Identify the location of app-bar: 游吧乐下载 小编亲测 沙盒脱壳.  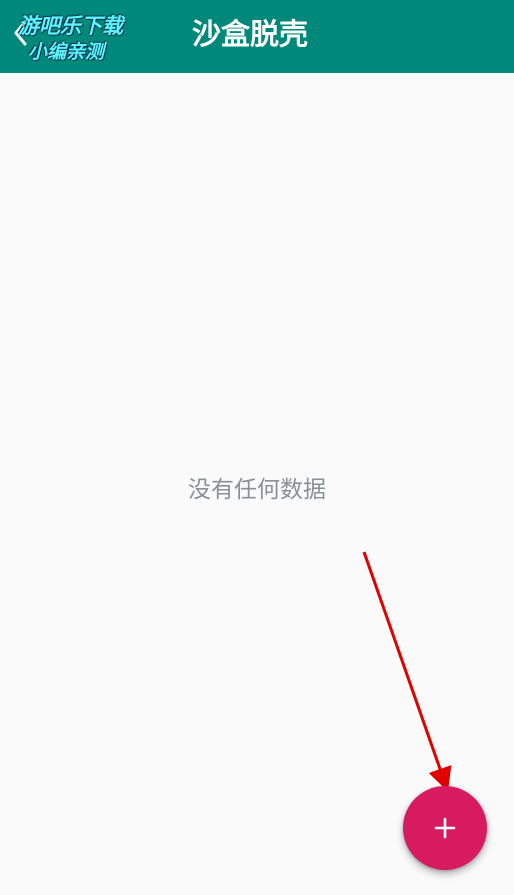
(257, 36).